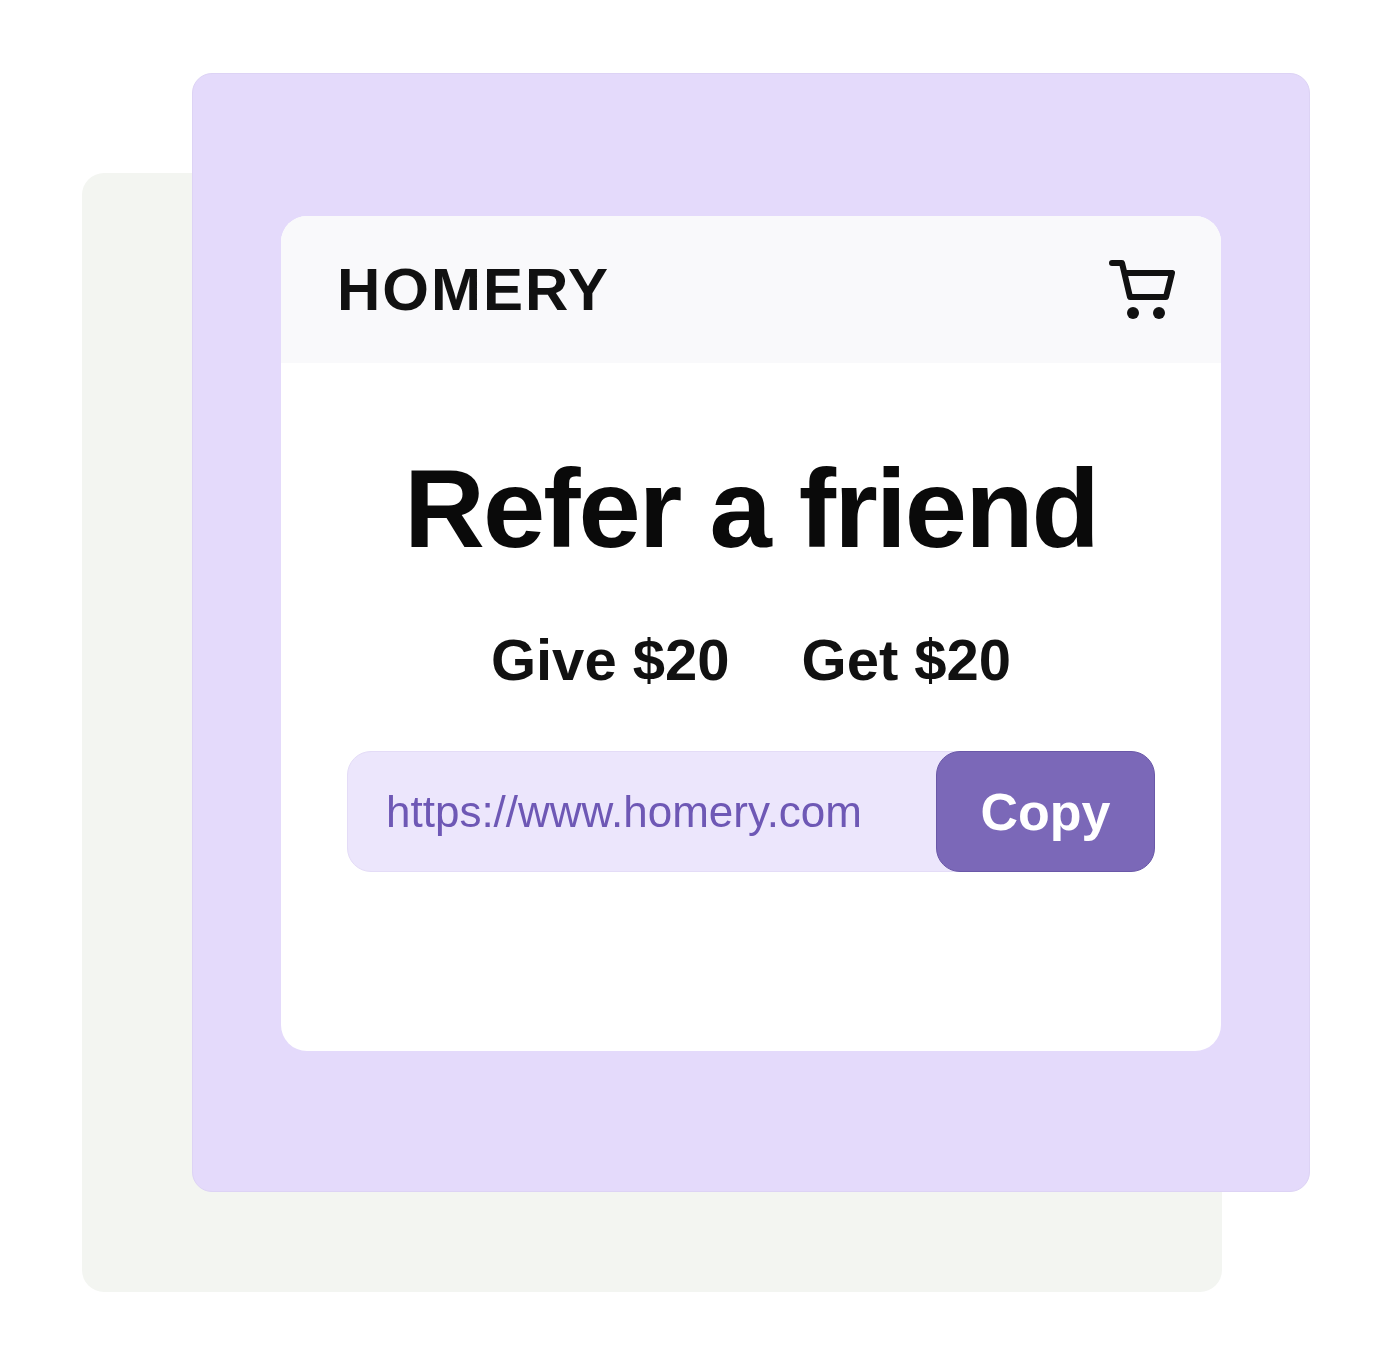 This screenshot has height=1368, width=1378. Describe the element at coordinates (474, 289) in the screenshot. I see `brand-logo: HOMERY` at that location.